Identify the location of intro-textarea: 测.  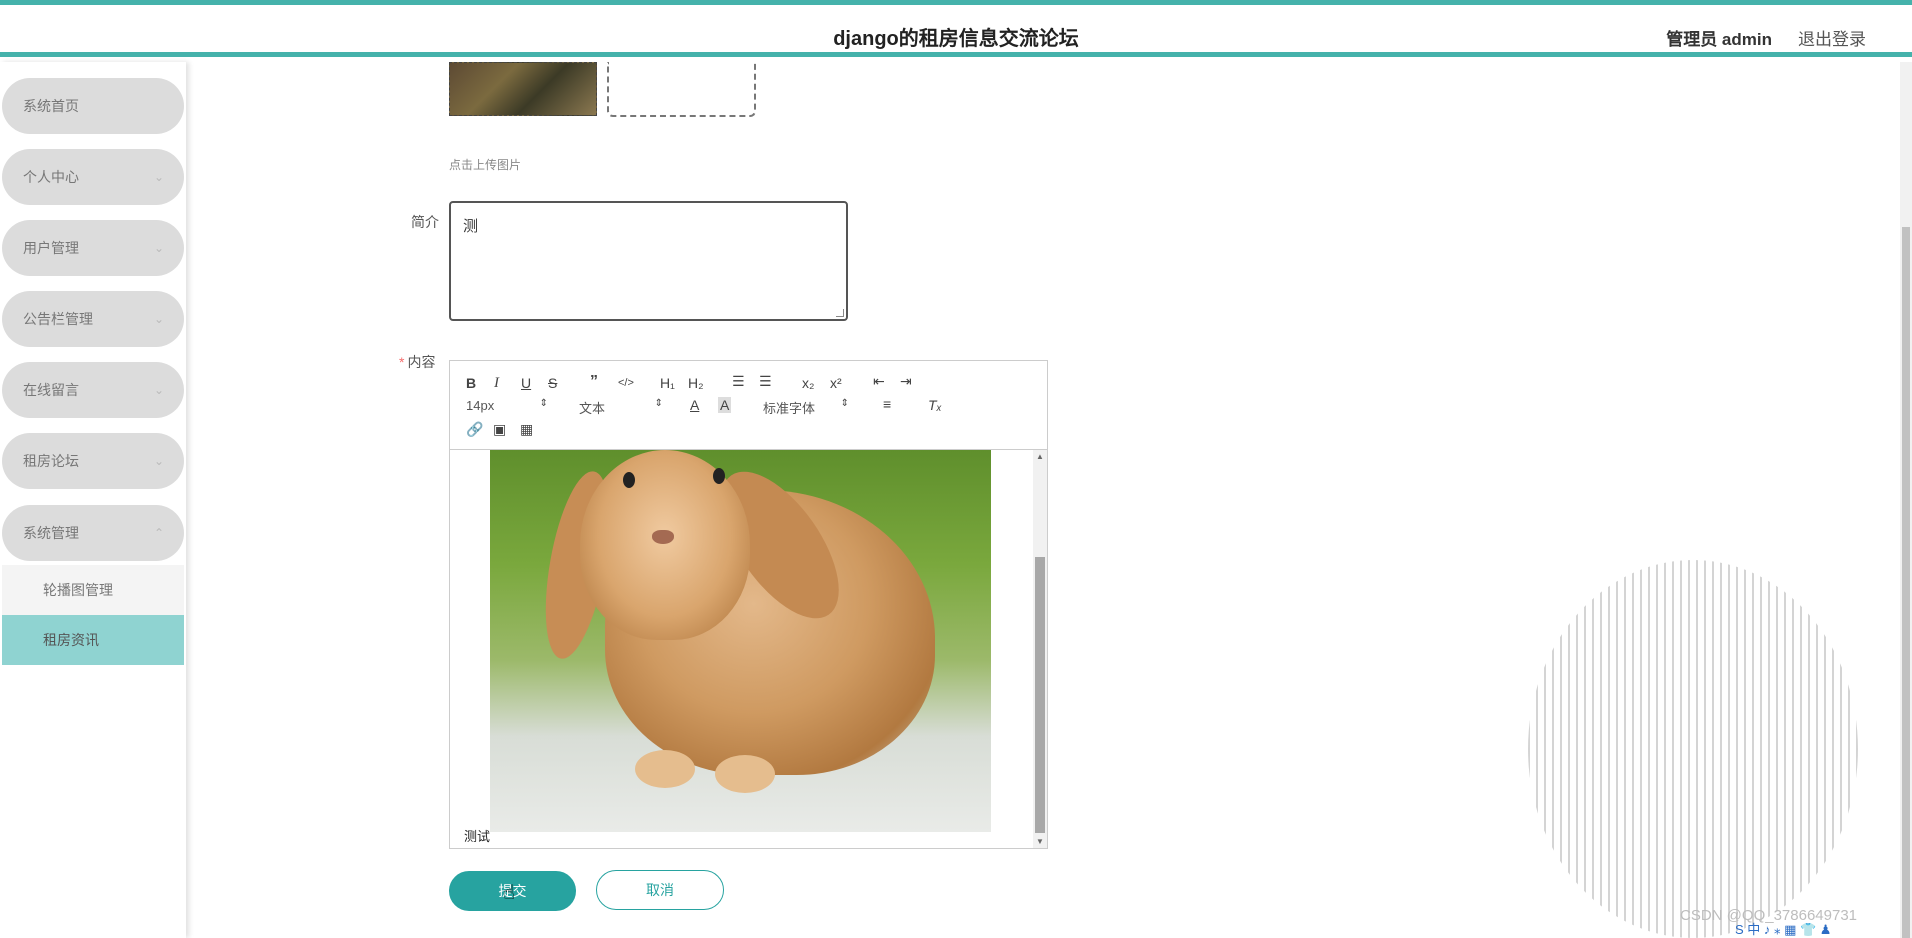
(648, 261).